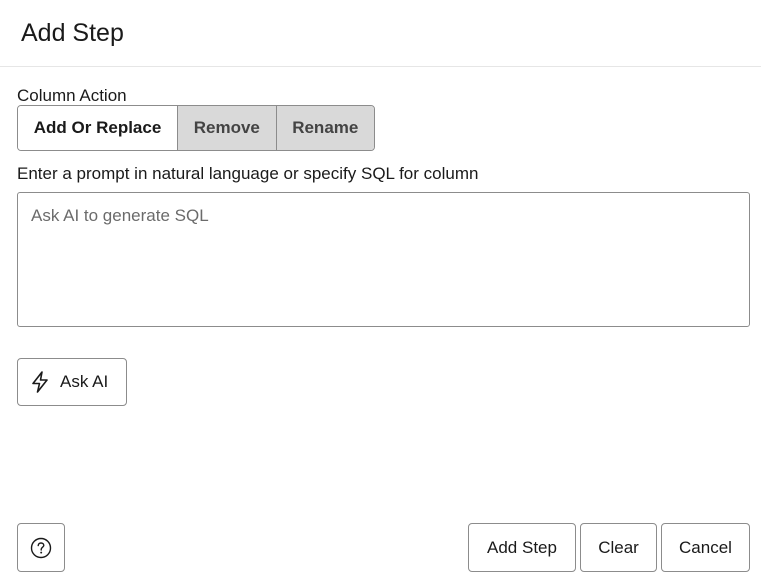  I want to click on add-step-button: Add Step, so click(522, 547).